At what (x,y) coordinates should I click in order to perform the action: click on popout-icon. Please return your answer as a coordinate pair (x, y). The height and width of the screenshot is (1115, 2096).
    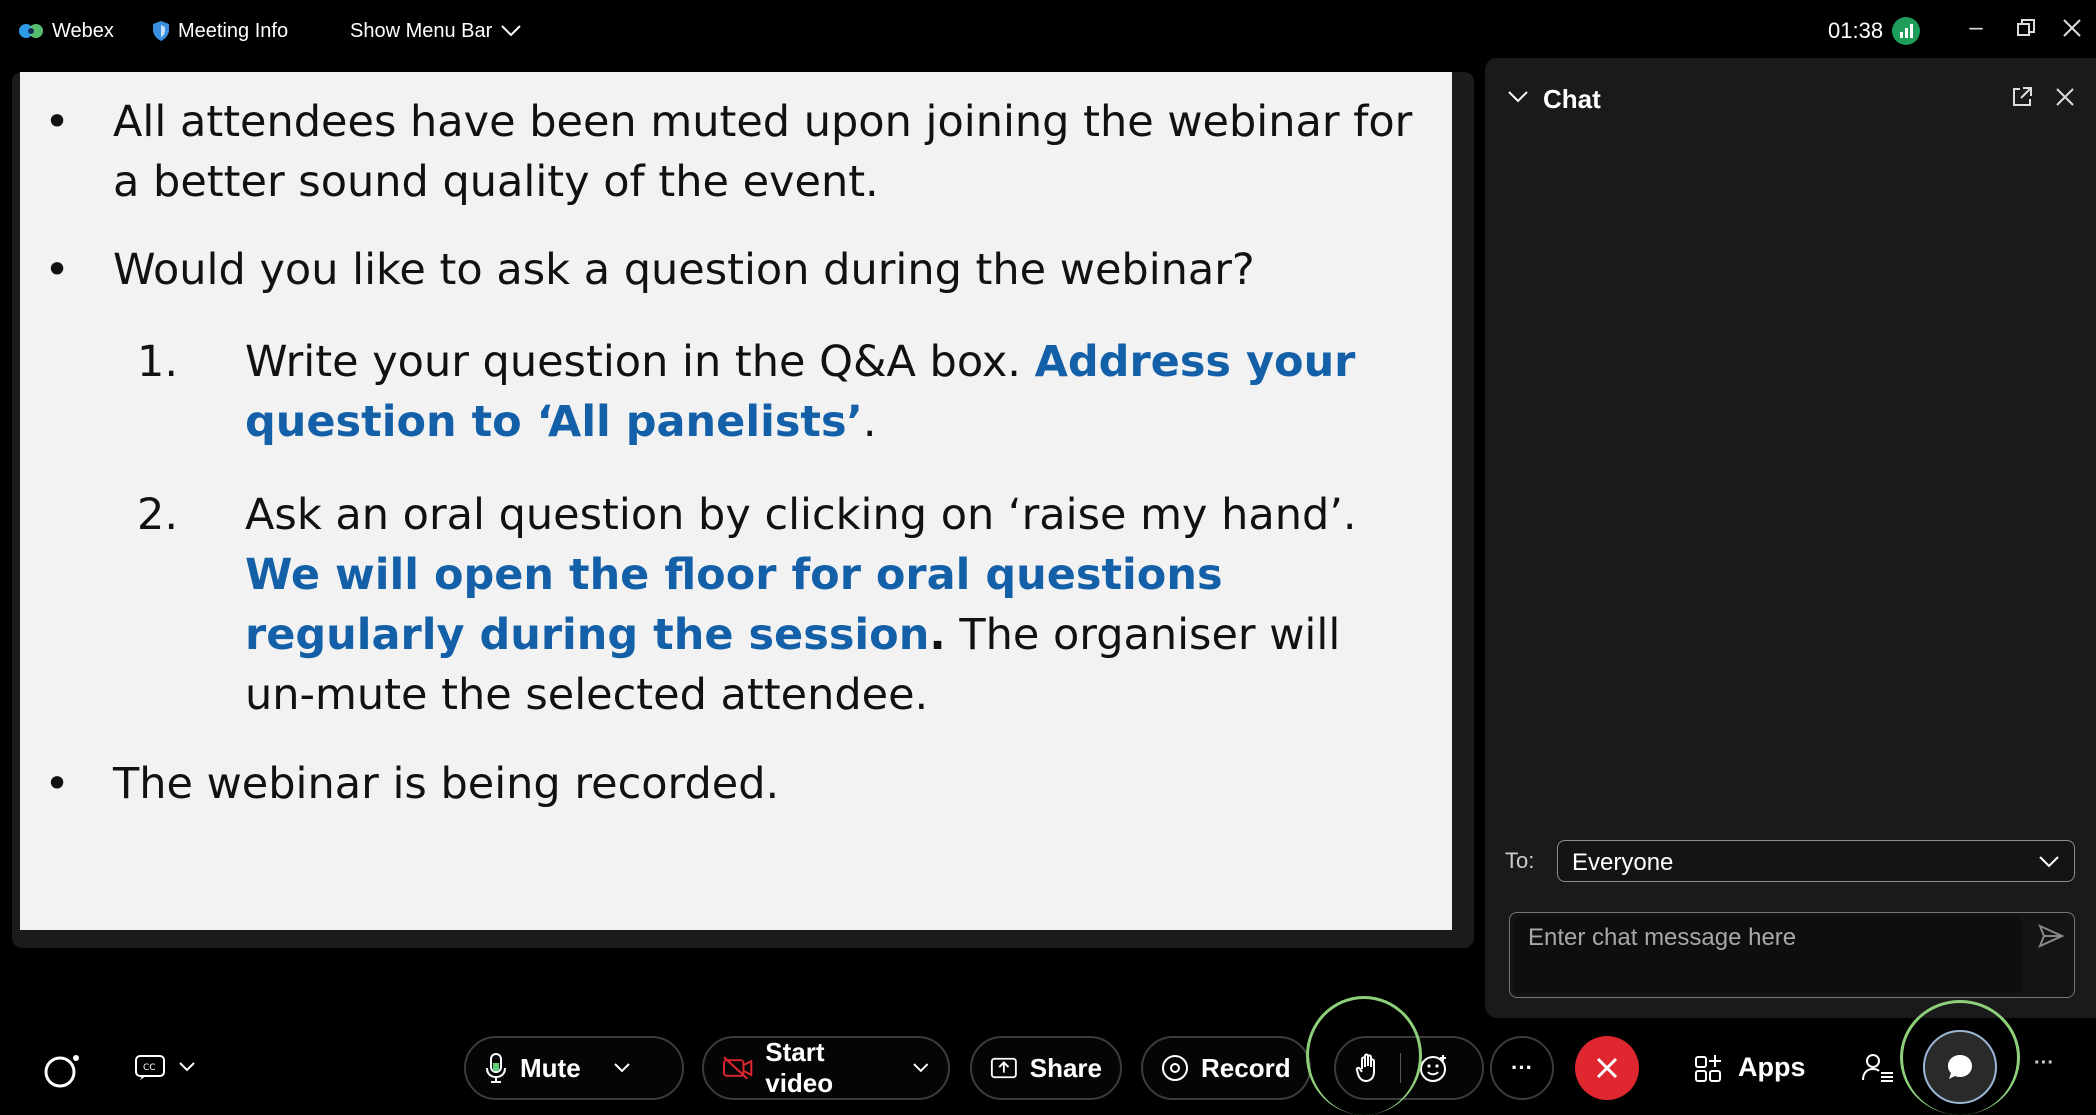
    Looking at the image, I should click on (2022, 97).